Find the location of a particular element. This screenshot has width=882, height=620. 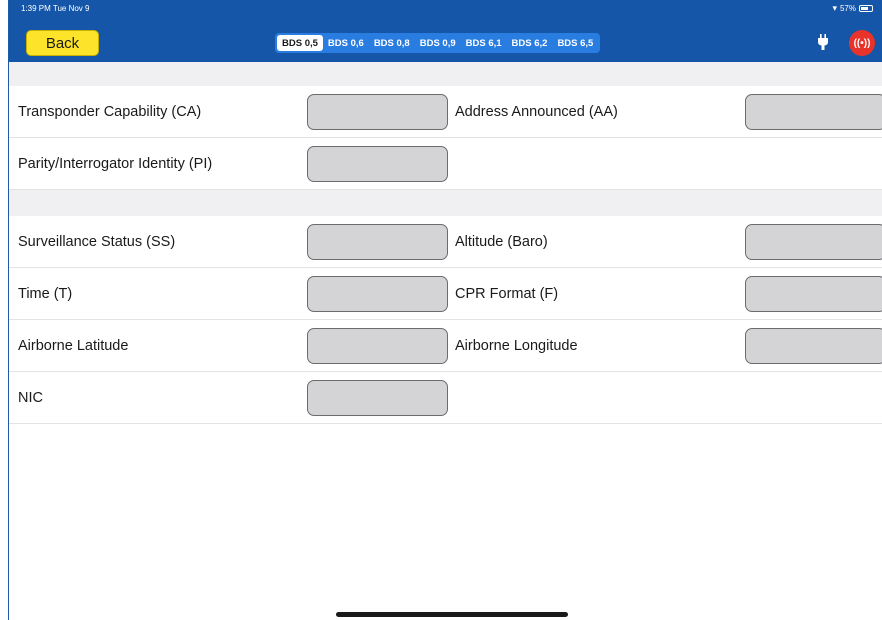

aa-field is located at coordinates (813, 112).